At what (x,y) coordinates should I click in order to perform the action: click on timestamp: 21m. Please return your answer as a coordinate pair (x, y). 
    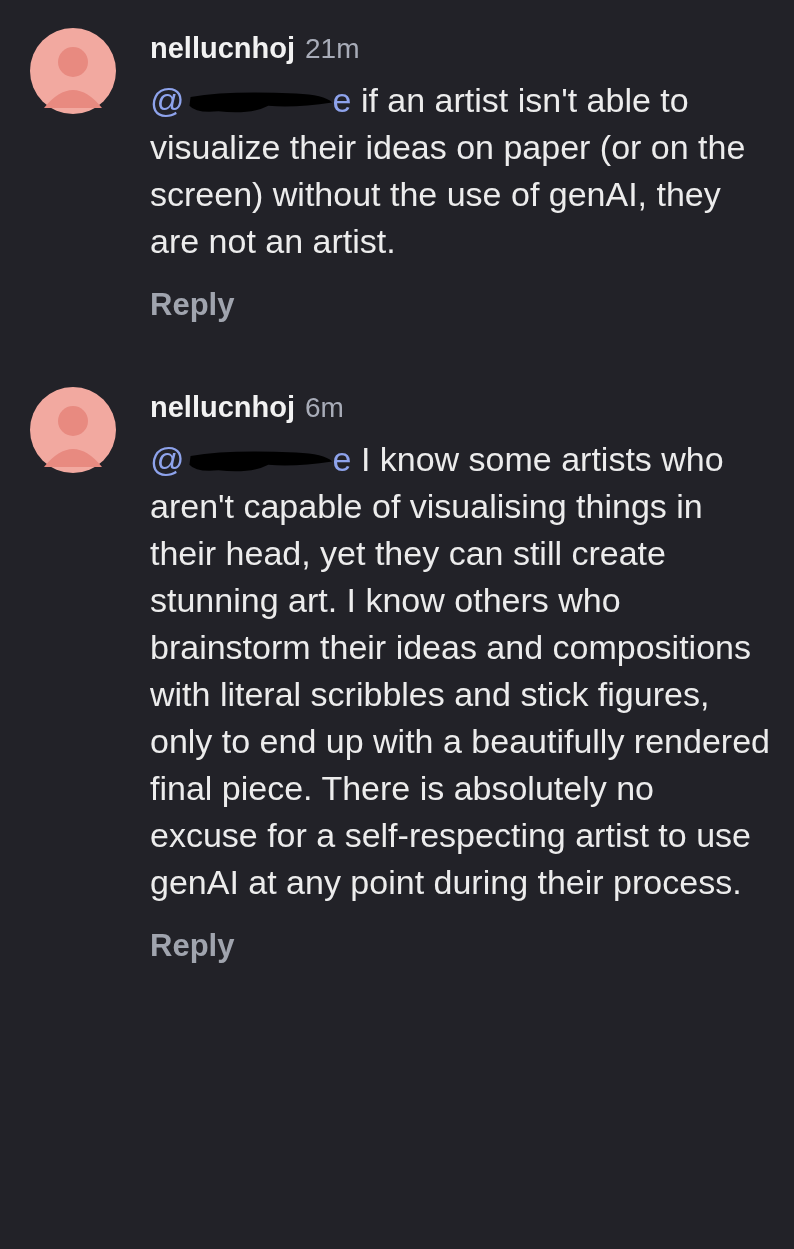
    Looking at the image, I should click on (332, 49).